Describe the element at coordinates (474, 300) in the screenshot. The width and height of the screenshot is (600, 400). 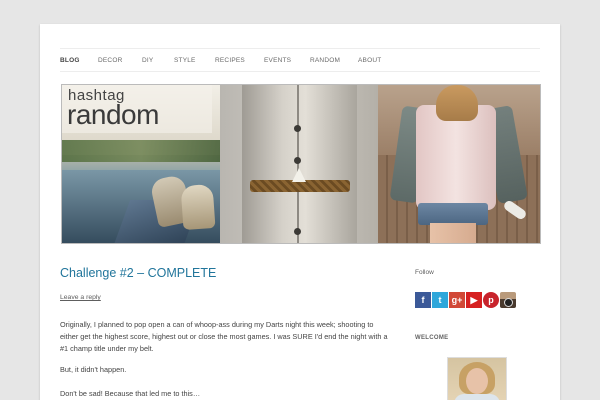
I see `youtube-icon: ▶` at that location.